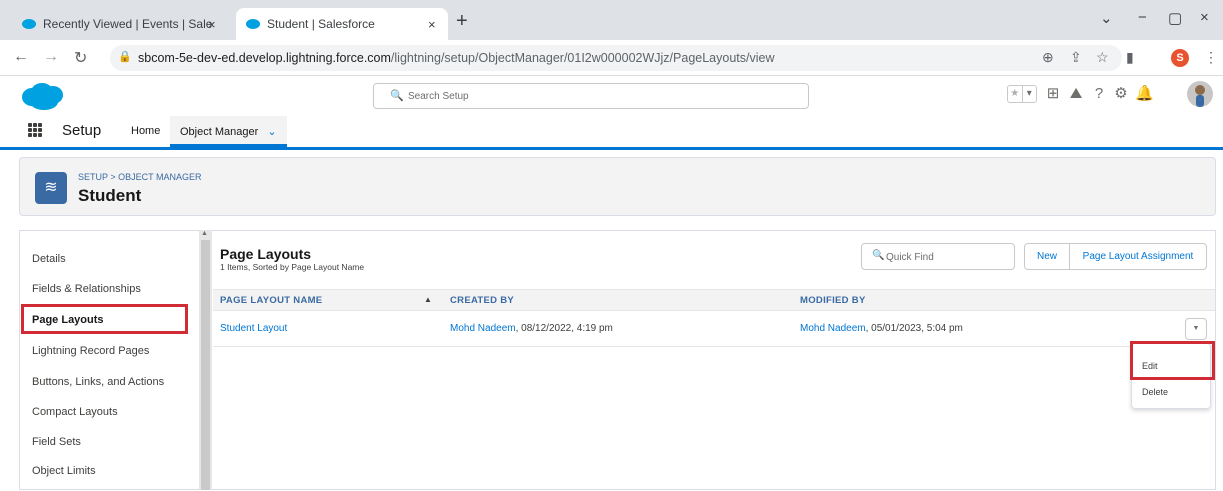 This screenshot has width=1223, height=491. What do you see at coordinates (1172, 360) in the screenshot?
I see `edit-highlight-box` at bounding box center [1172, 360].